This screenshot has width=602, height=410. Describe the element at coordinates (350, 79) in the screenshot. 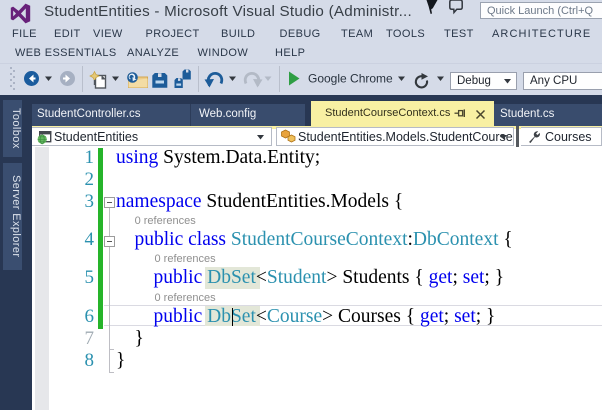

I see `svg-text: Google Chrome` at that location.